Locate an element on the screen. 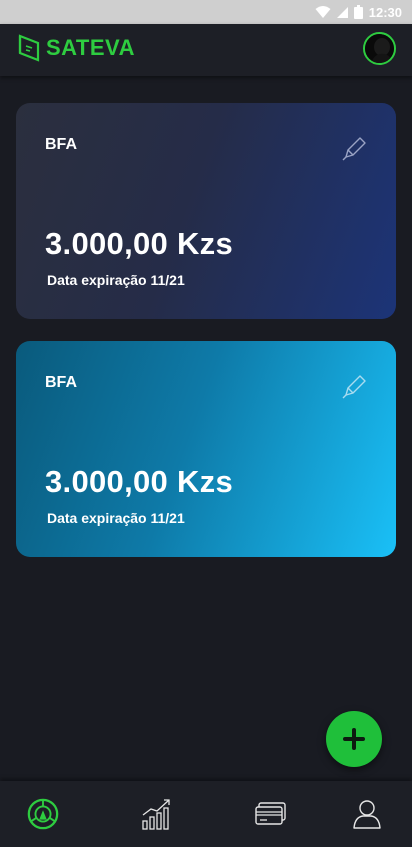 This screenshot has width=412, height=847. nav-home is located at coordinates (43, 814).